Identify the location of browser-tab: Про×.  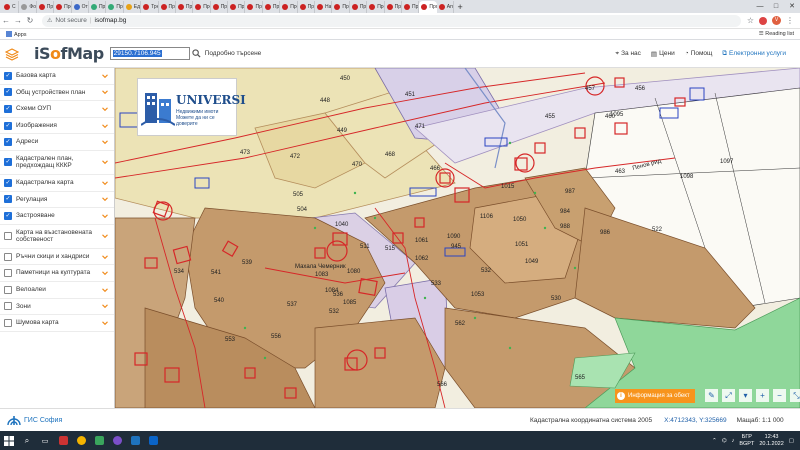
(428, 7).